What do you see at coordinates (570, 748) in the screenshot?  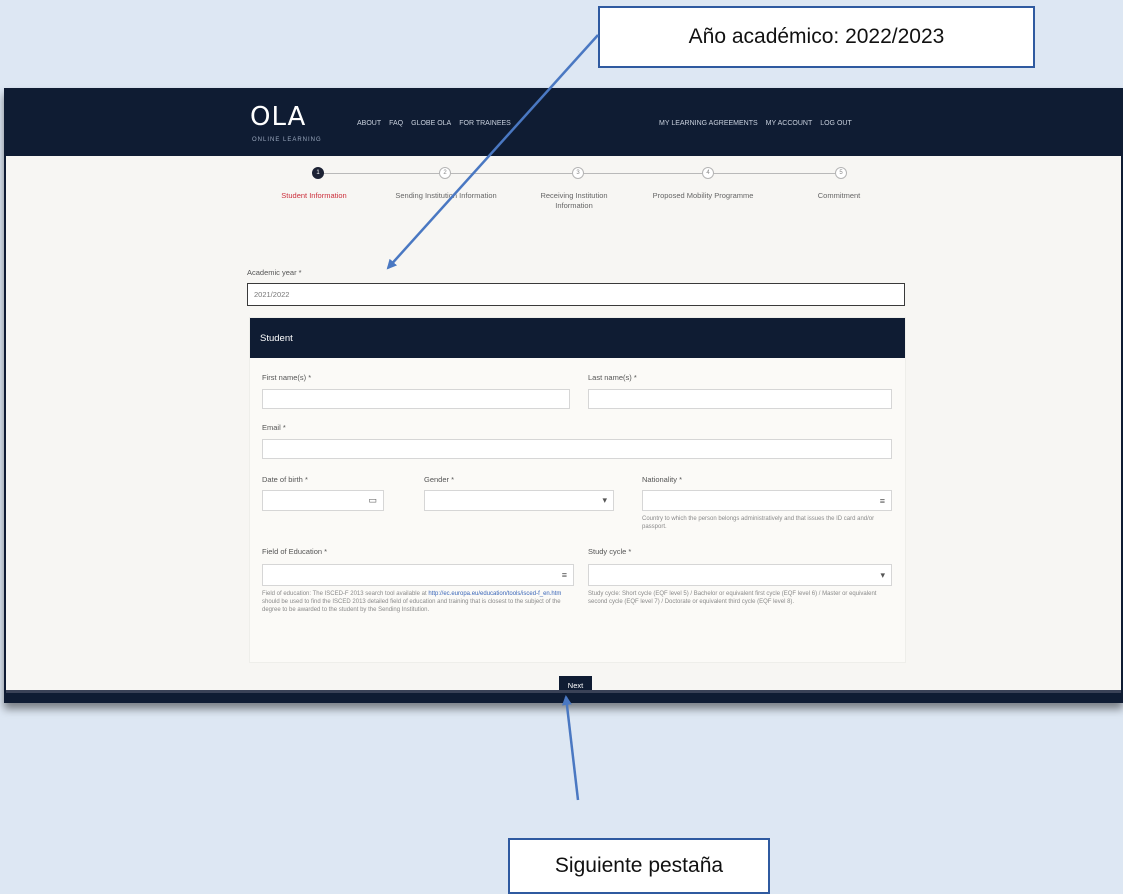 I see `arrow-to-next-button` at bounding box center [570, 748].